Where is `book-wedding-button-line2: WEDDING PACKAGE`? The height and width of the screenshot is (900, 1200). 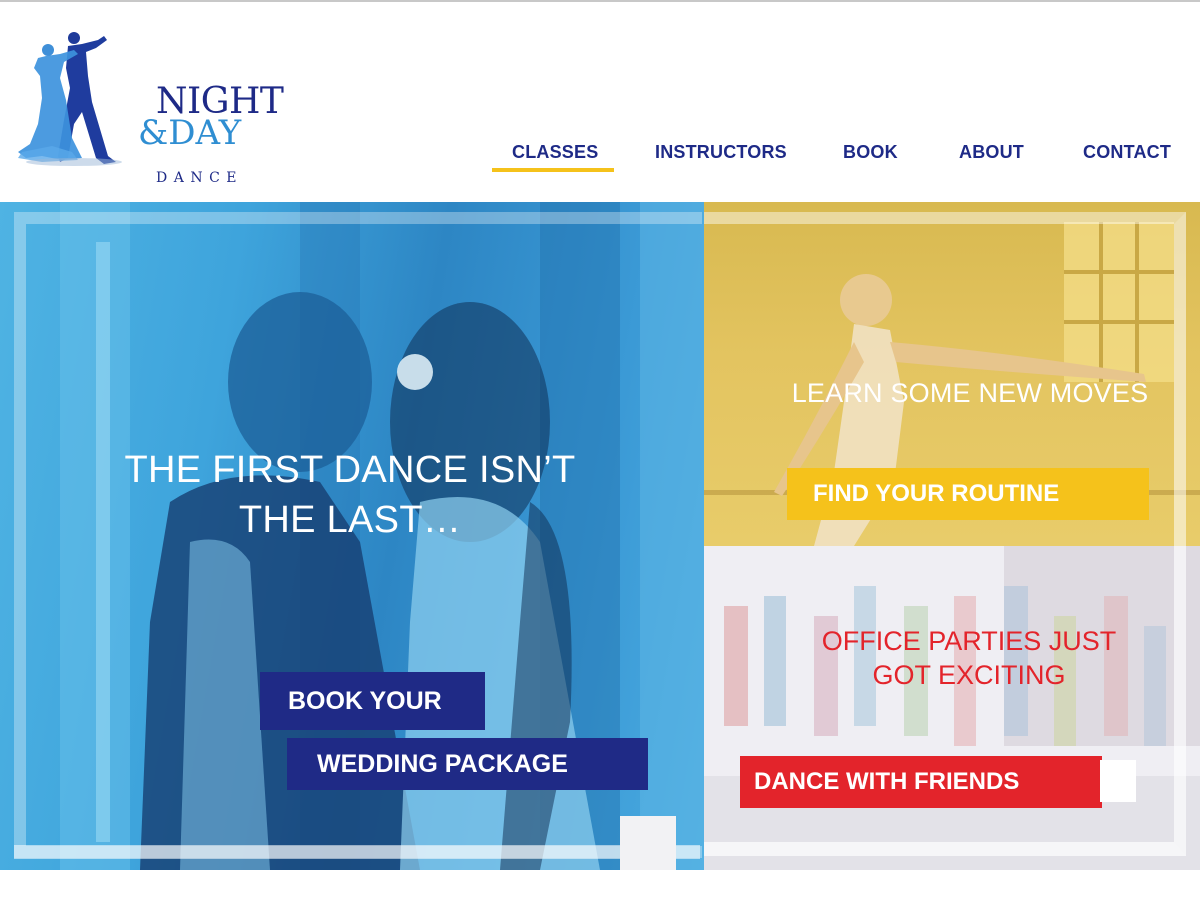 book-wedding-button-line2: WEDDING PACKAGE is located at coordinates (467, 764).